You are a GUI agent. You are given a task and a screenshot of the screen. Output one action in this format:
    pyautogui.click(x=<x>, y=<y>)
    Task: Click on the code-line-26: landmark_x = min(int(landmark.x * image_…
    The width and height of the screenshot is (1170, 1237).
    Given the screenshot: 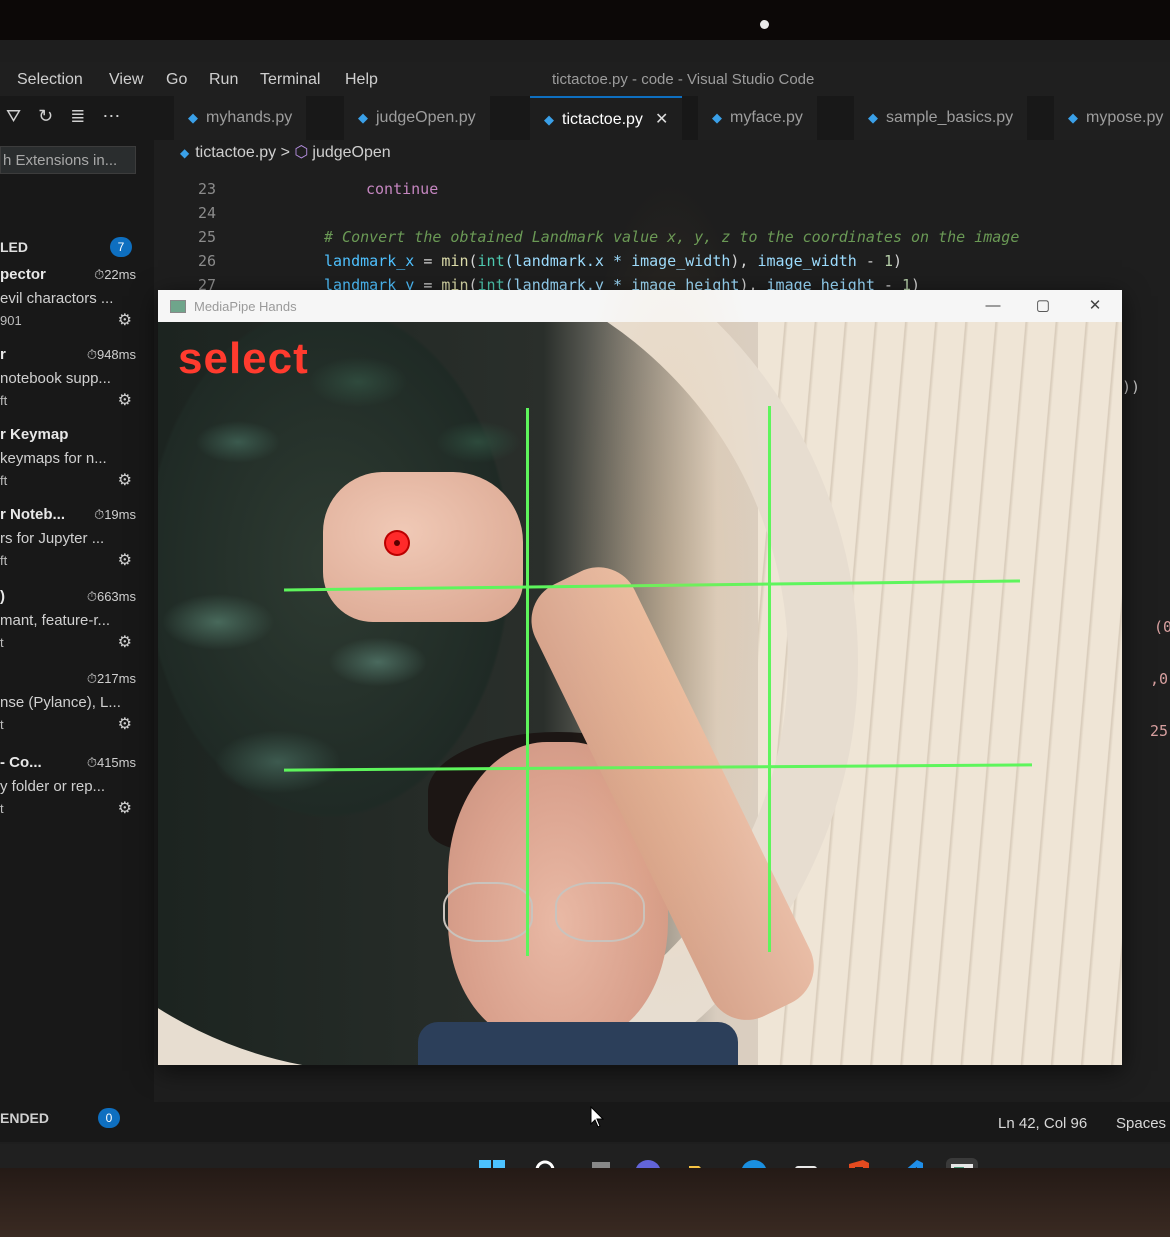 What is the action you would take?
    pyautogui.click(x=613, y=261)
    